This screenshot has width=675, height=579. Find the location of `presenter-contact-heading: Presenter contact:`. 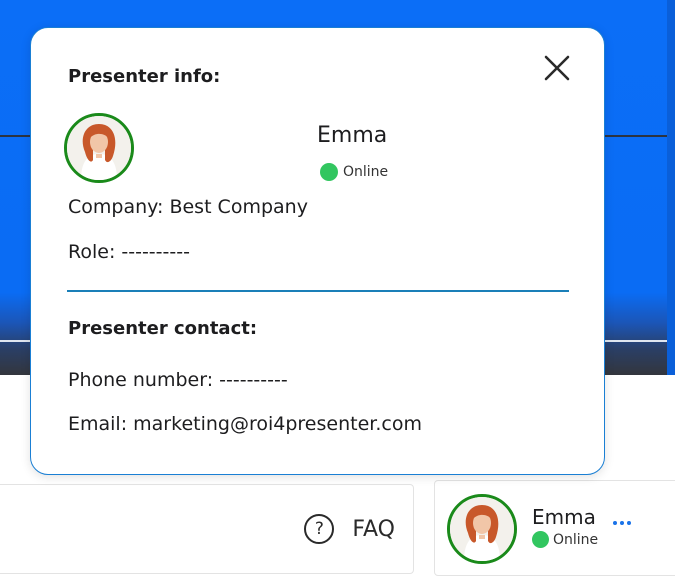

presenter-contact-heading: Presenter contact: is located at coordinates (163, 328).